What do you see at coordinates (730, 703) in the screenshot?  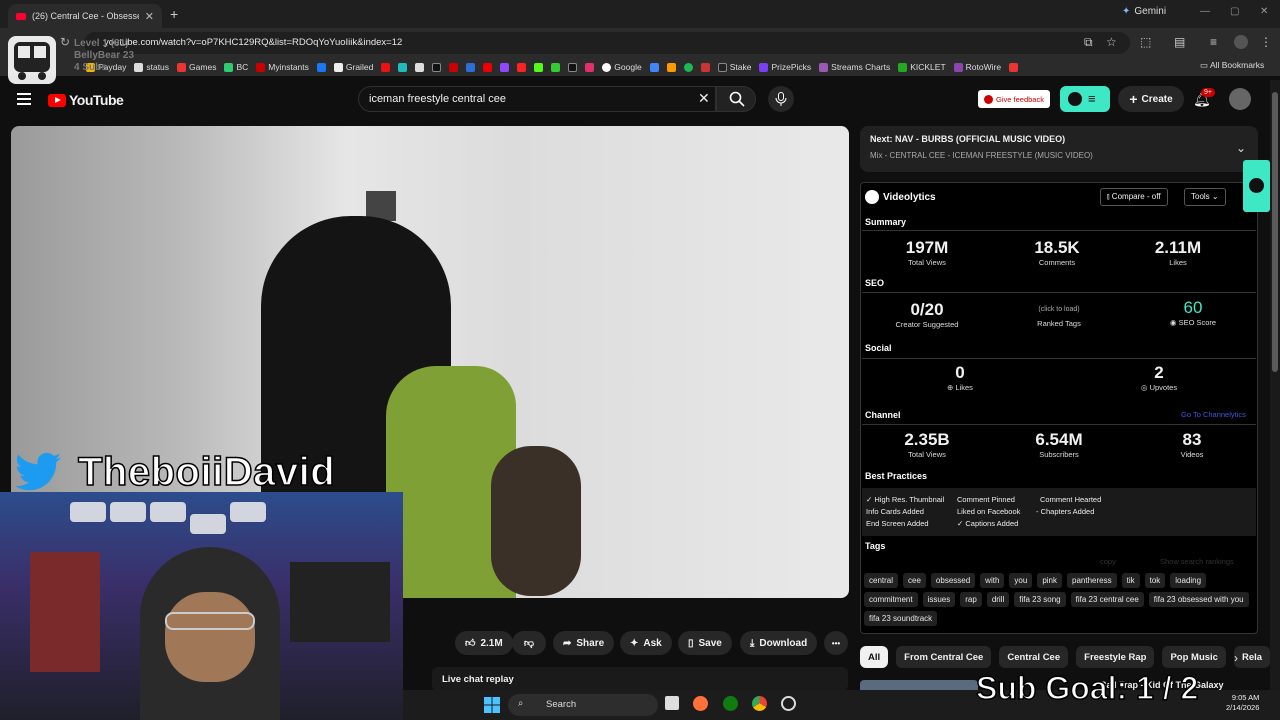 I see `xbox-icon` at bounding box center [730, 703].